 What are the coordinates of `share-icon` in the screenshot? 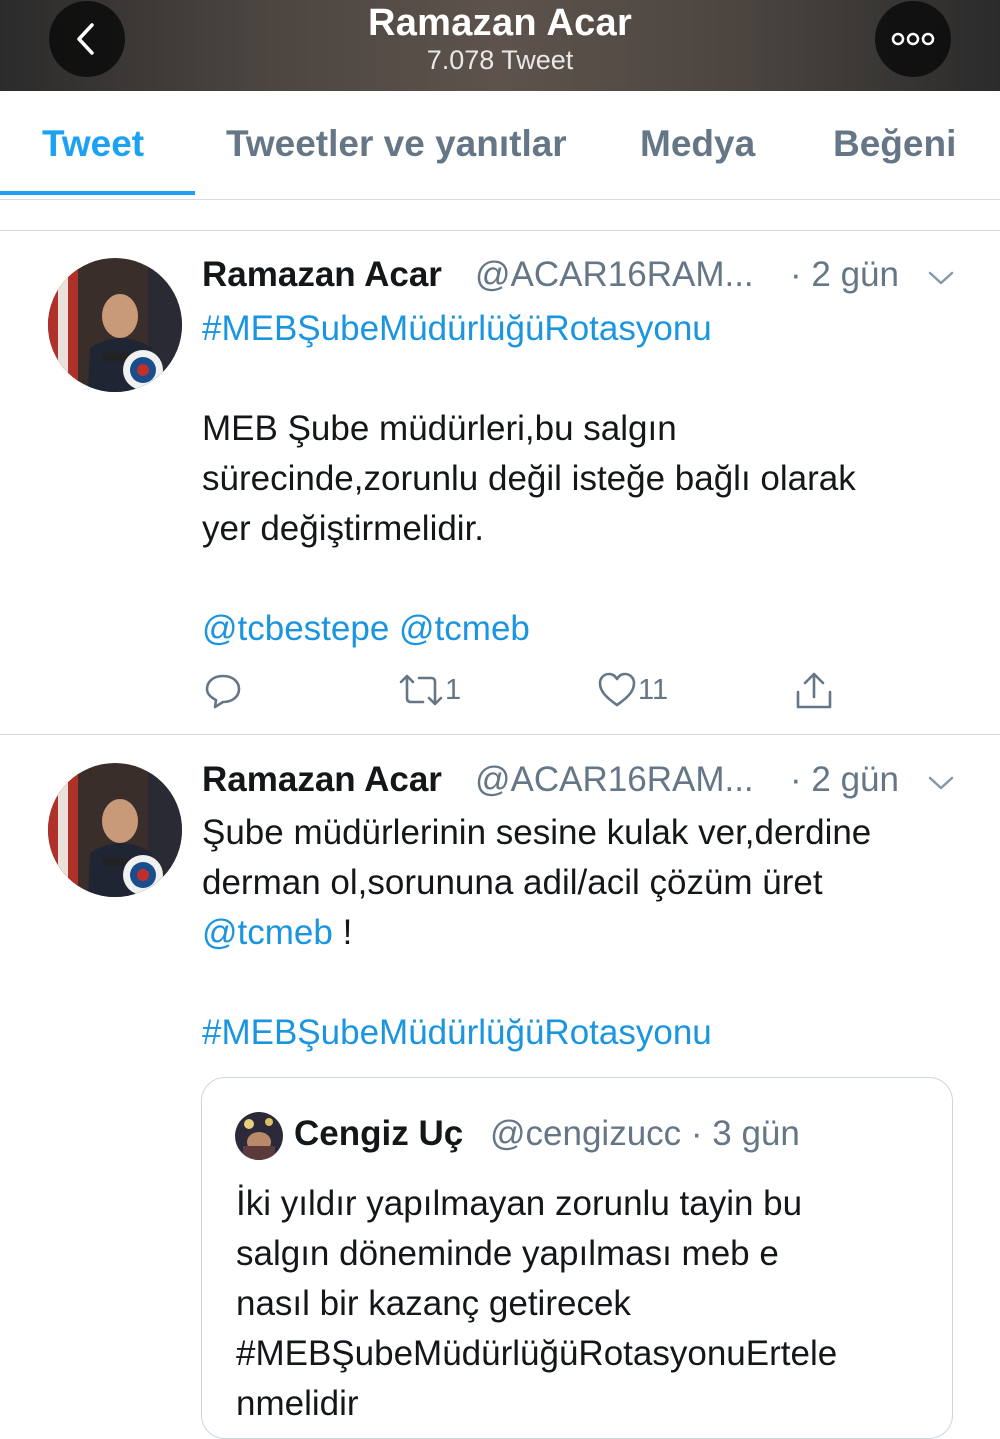 It's located at (814, 690).